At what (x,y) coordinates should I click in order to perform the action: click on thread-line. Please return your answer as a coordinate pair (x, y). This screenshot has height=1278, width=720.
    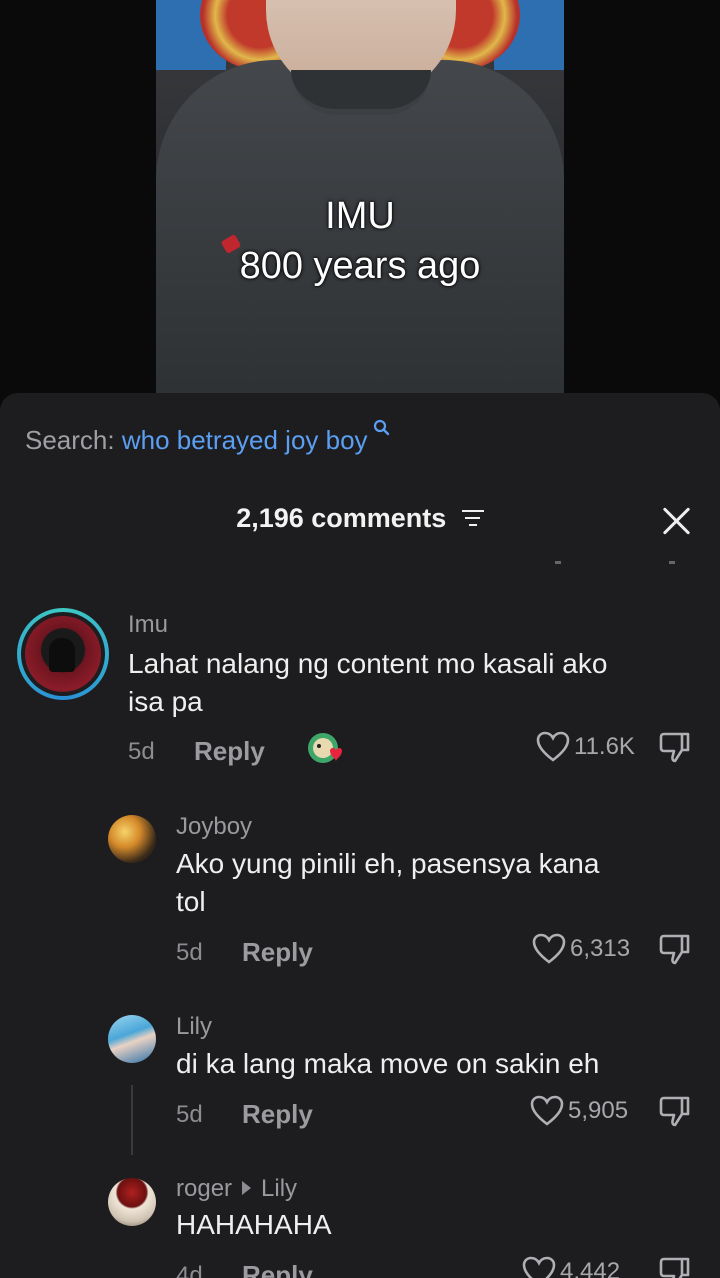
    Looking at the image, I should click on (132, 1120).